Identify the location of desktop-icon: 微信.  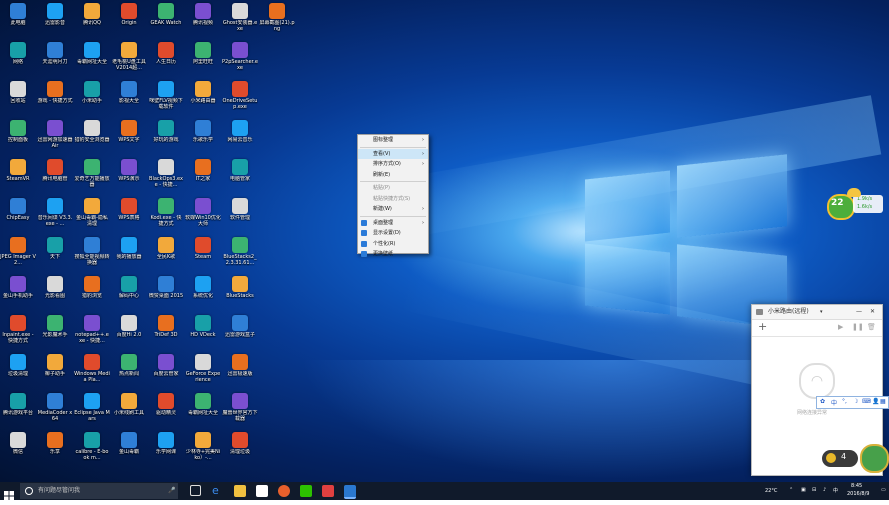
(18, 443).